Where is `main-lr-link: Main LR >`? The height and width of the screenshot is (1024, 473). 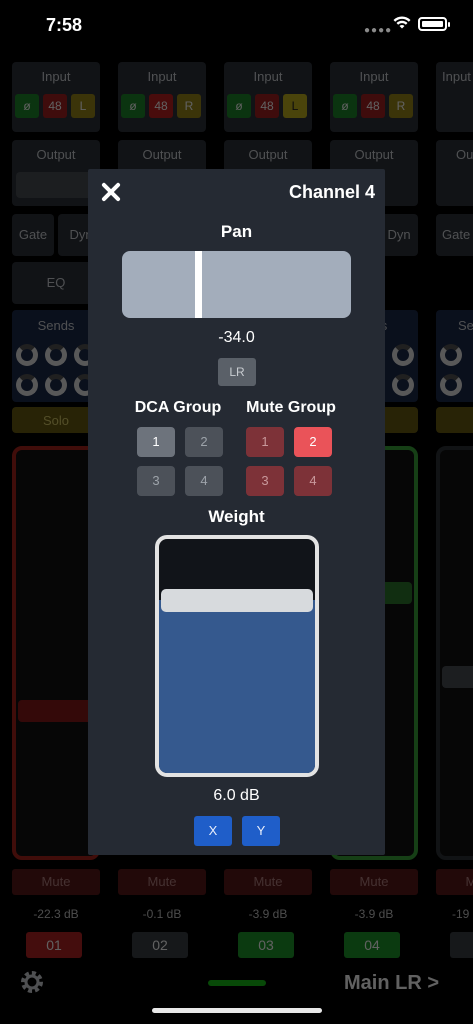
main-lr-link: Main LR > is located at coordinates (391, 983).